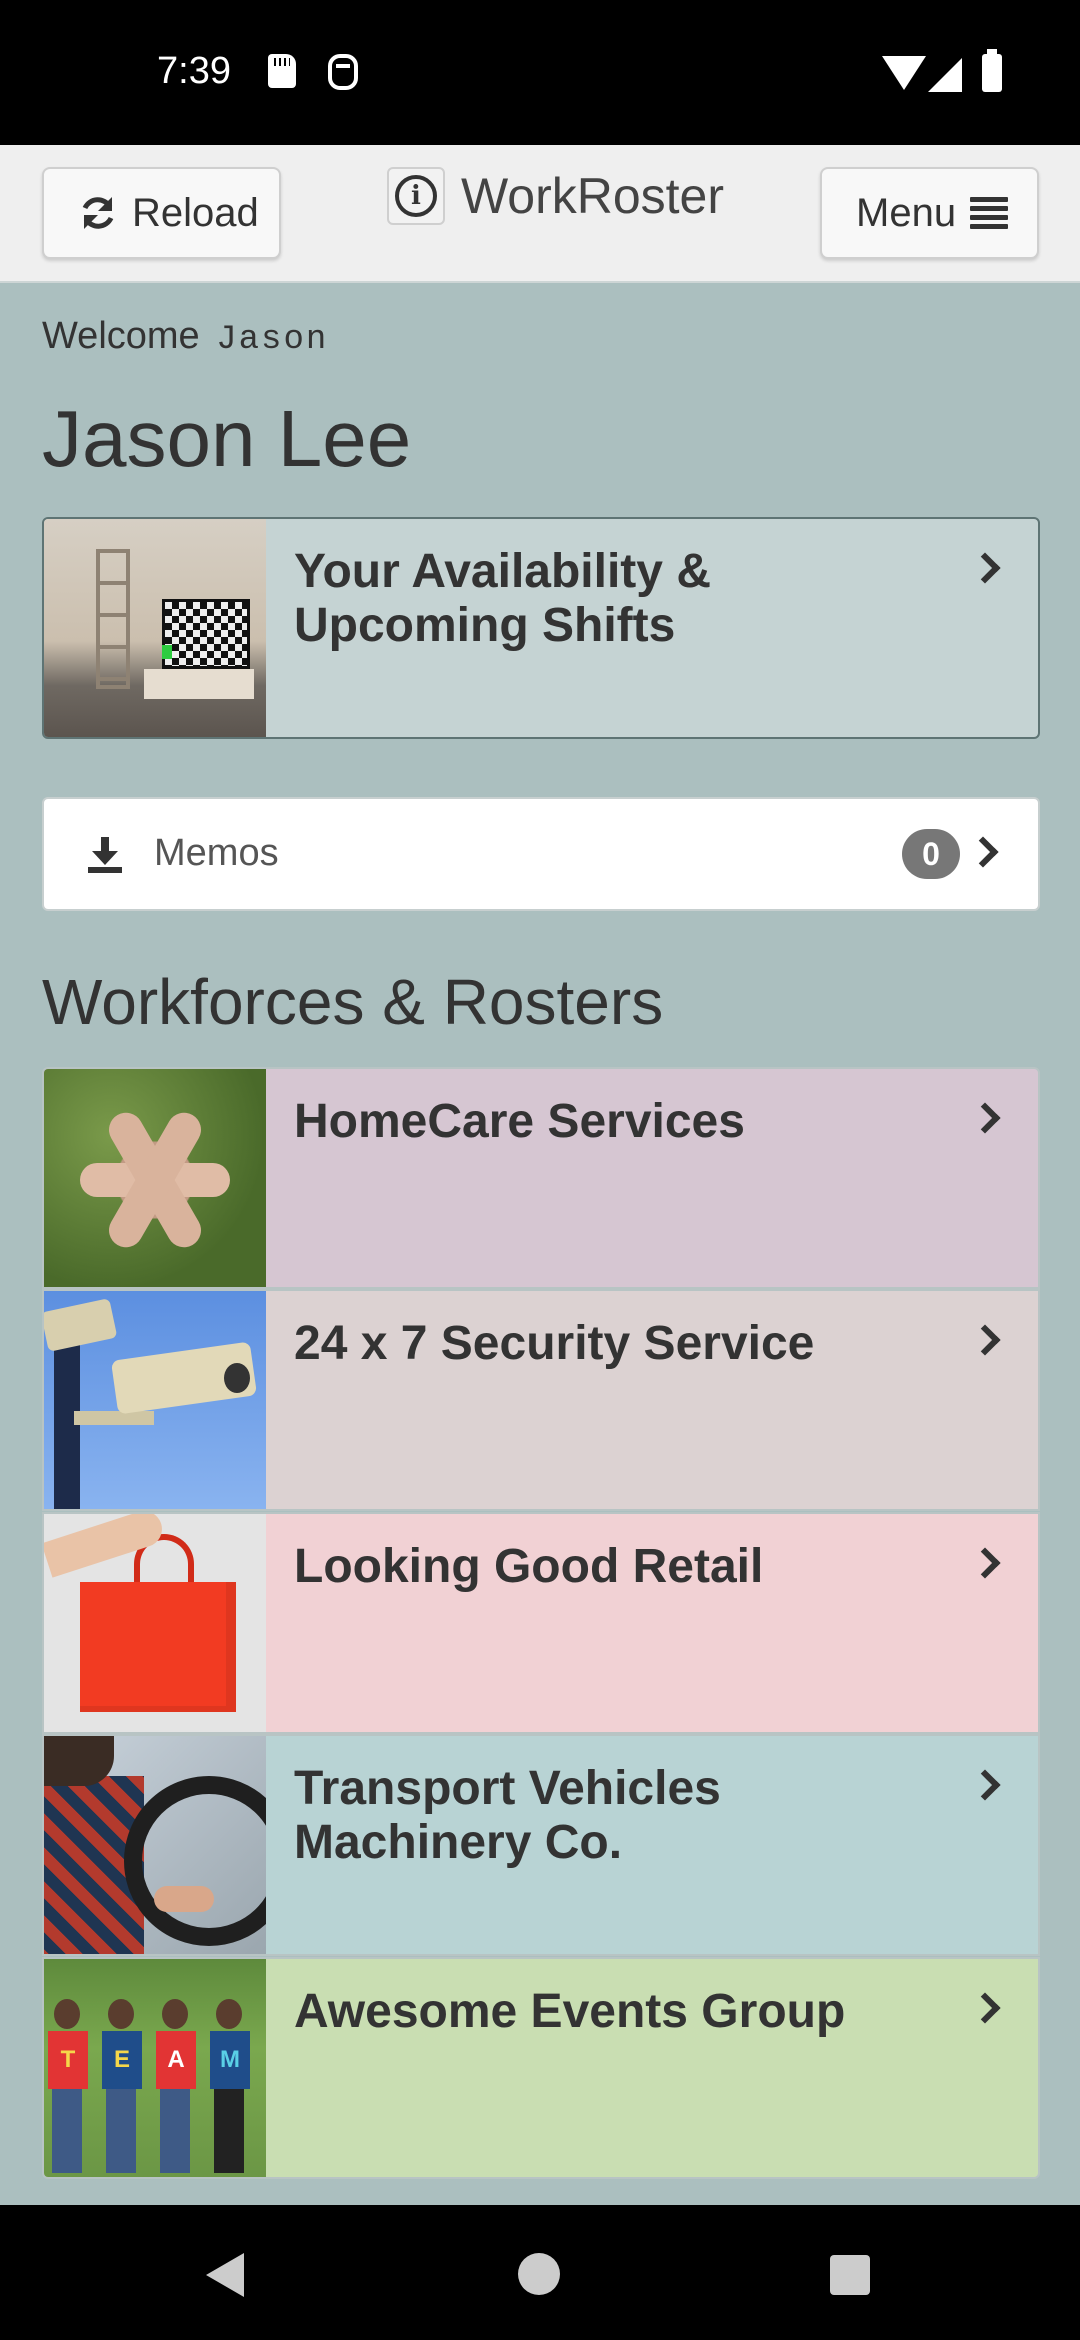  What do you see at coordinates (155, 2068) in the screenshot?
I see `roster-thumbnail-events: T E A M` at bounding box center [155, 2068].